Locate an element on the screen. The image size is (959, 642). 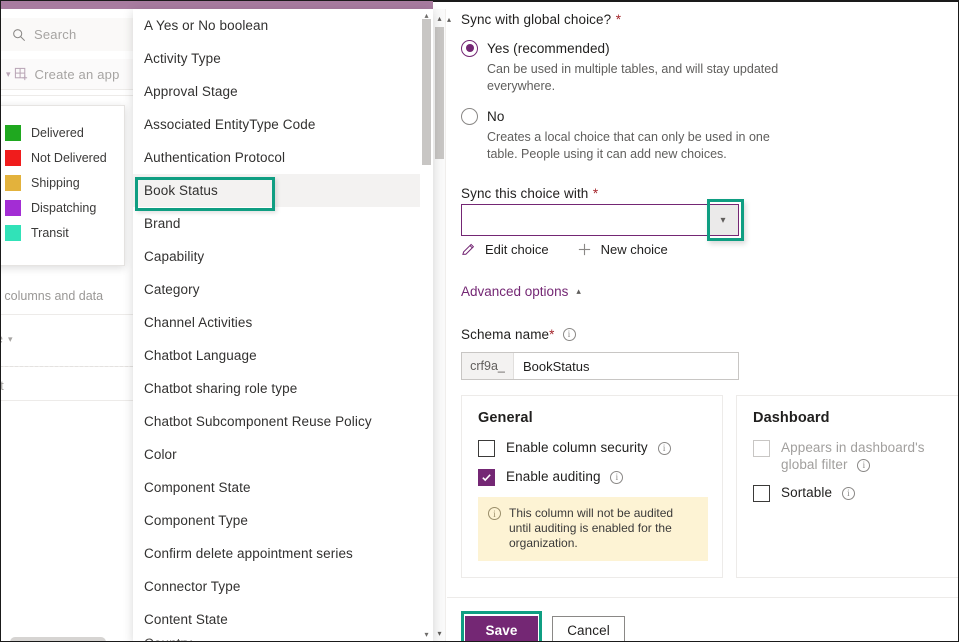
list-item: Color is located at coordinates (276, 454).